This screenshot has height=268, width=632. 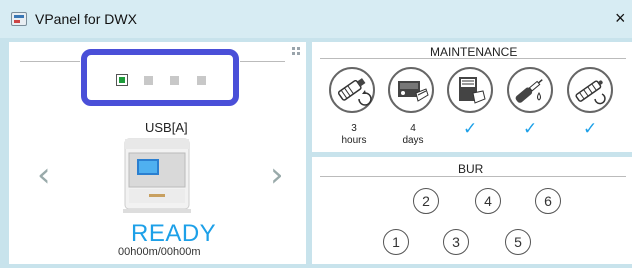 What do you see at coordinates (413, 128) in the screenshot?
I see `maintenance-value: 4` at bounding box center [413, 128].